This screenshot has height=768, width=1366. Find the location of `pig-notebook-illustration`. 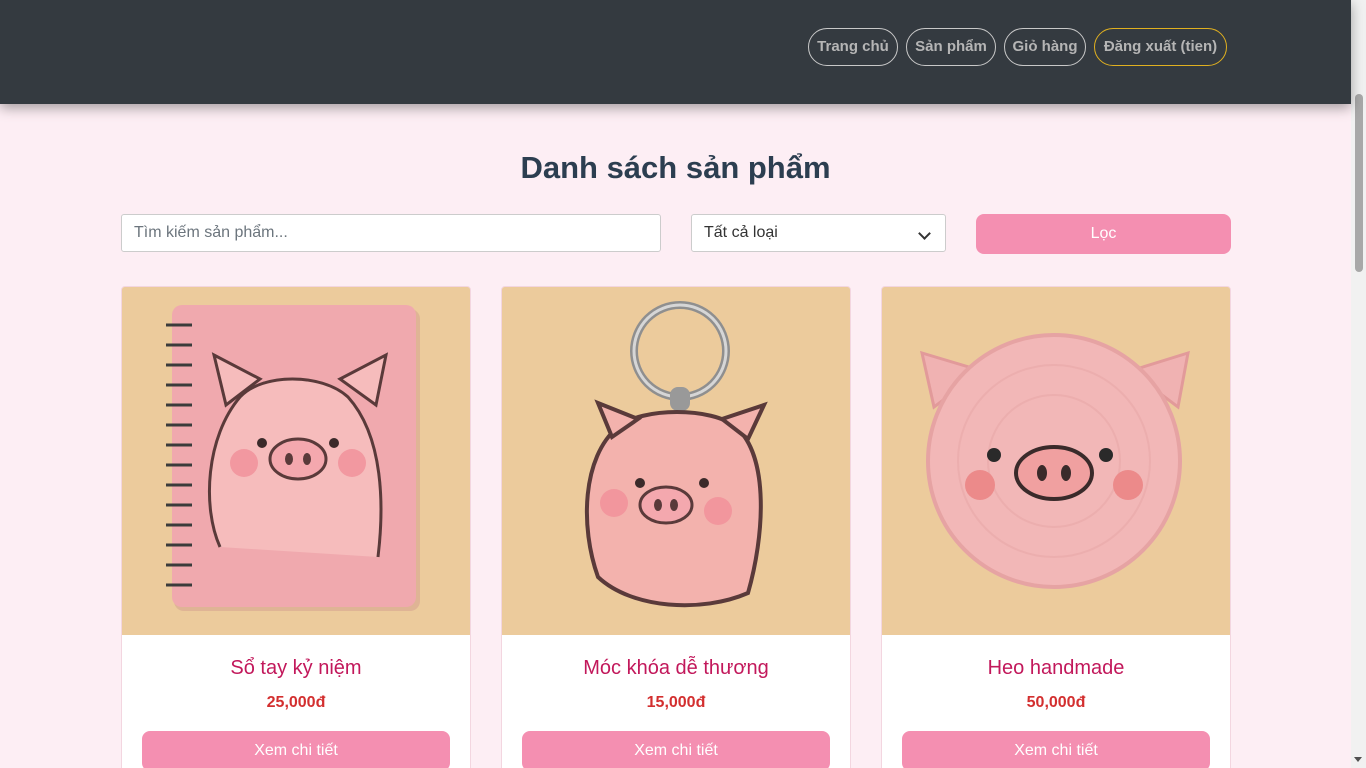

pig-notebook-illustration is located at coordinates (296, 461).